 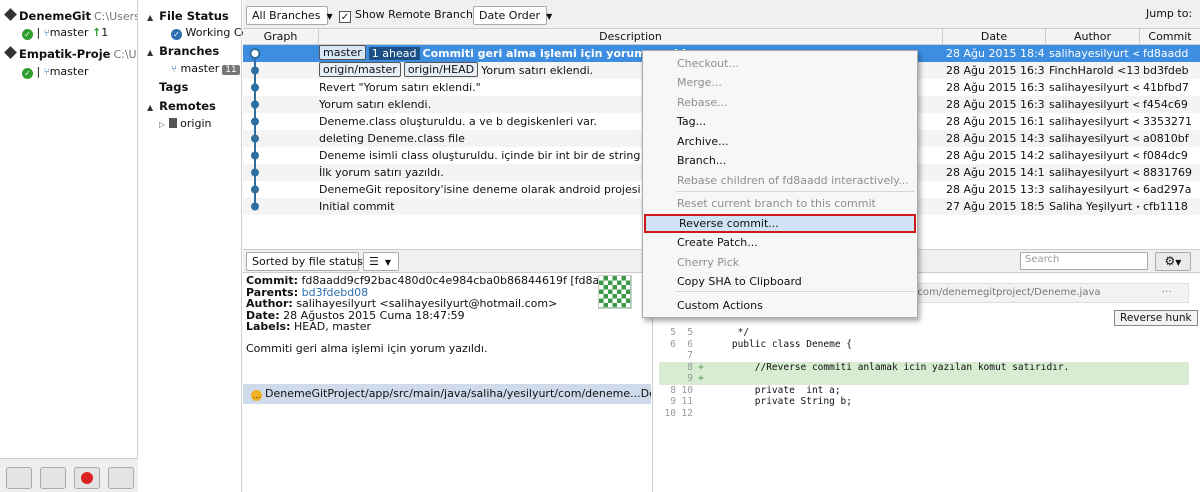 What do you see at coordinates (381, 261) in the screenshot?
I see `view-mode-select: ☰ ▼` at bounding box center [381, 261].